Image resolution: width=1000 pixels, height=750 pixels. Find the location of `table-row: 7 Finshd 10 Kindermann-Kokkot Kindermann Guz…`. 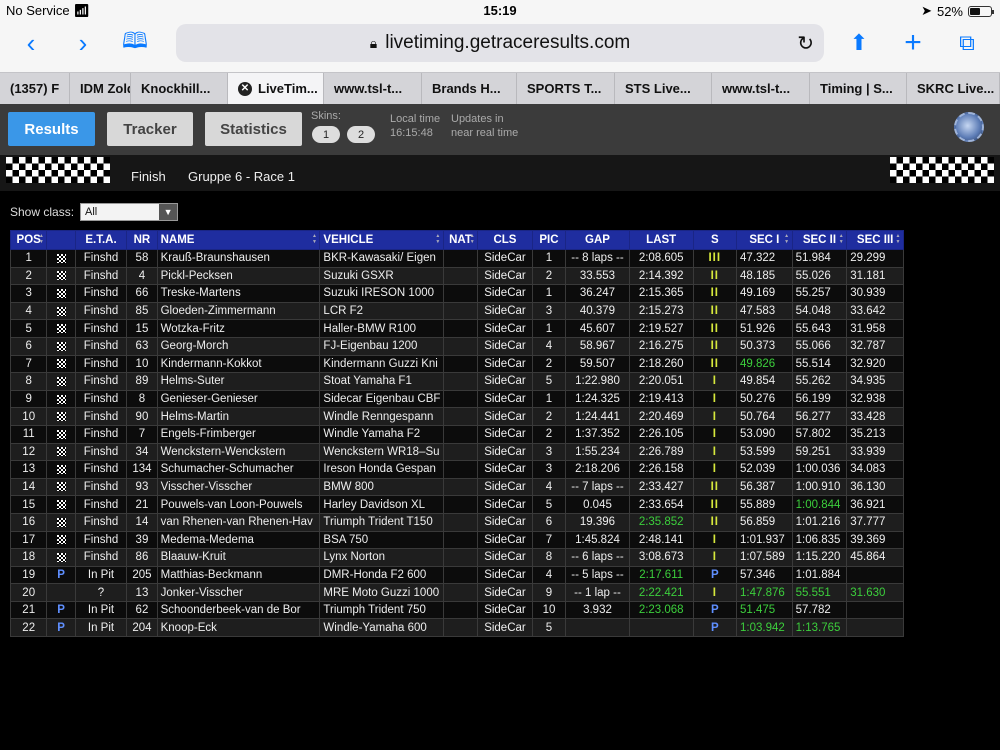

table-row: 7 Finshd 10 Kindermann-Kokkot Kindermann Guz… is located at coordinates (456, 364).